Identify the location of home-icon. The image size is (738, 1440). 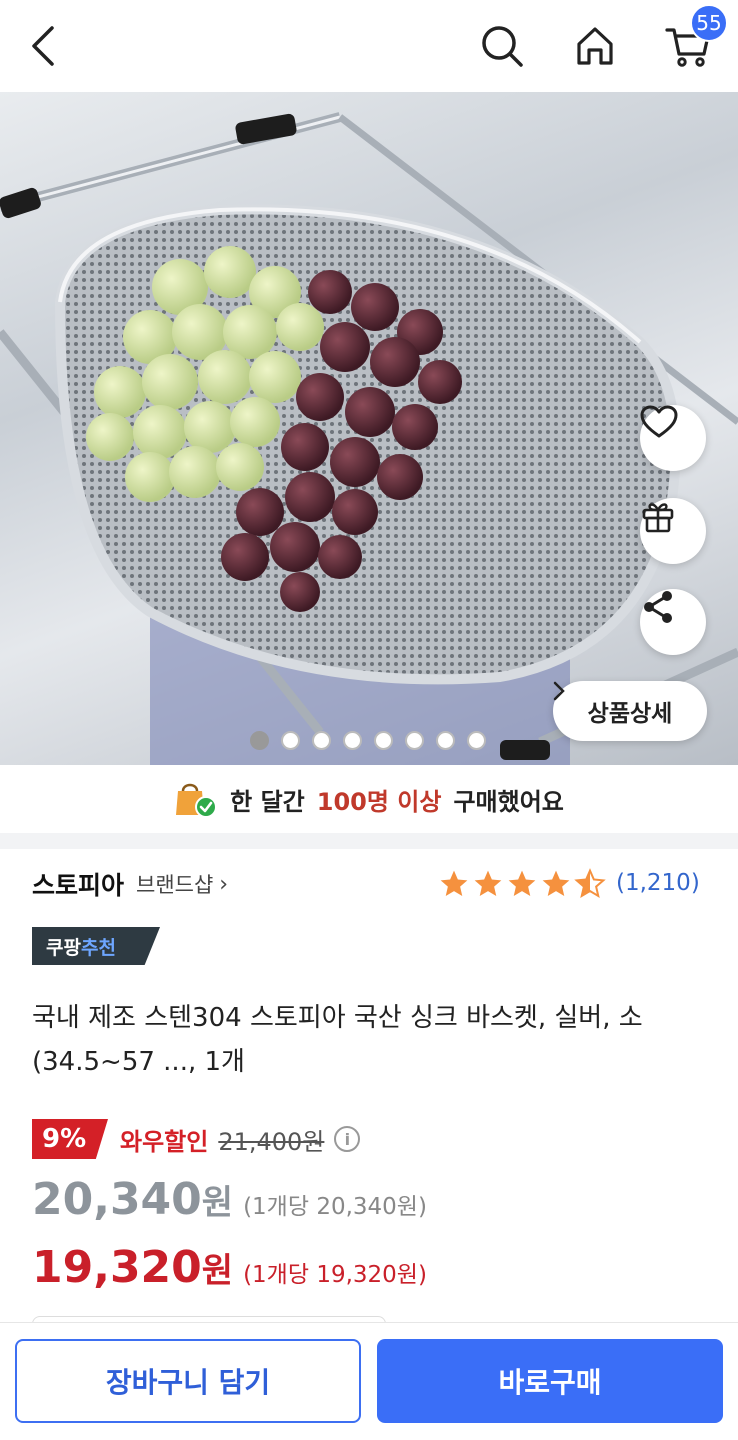
(595, 46).